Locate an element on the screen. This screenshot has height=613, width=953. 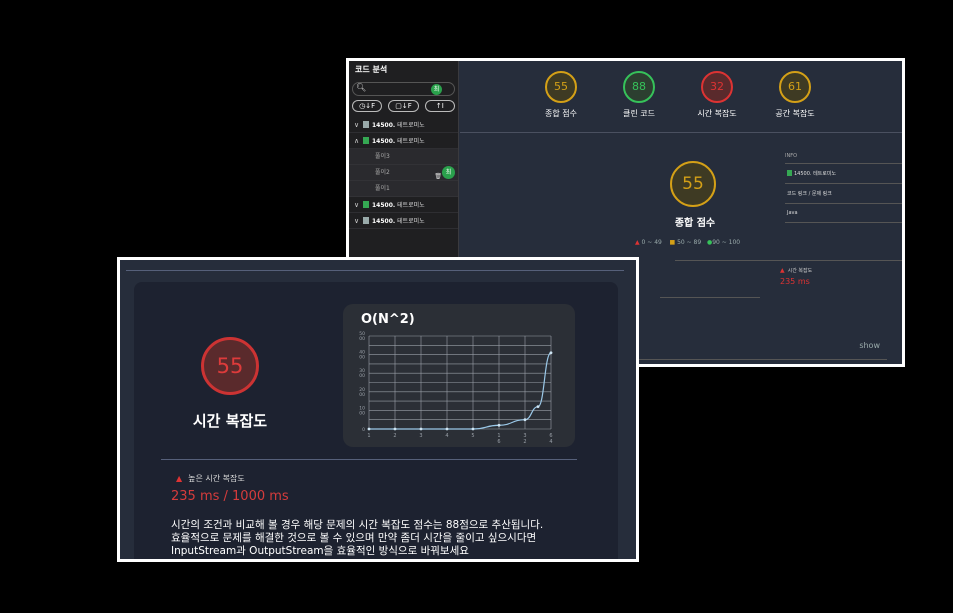
search-input: 🔍︎ 최 is located at coordinates (403, 89).